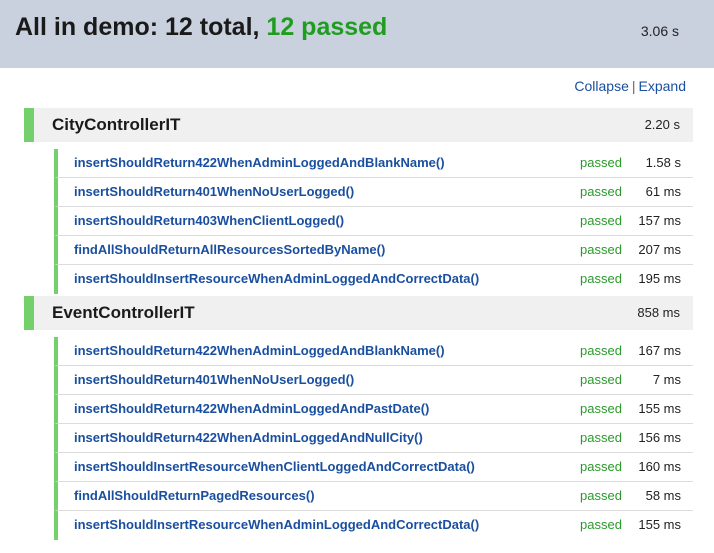  I want to click on test-time: 207 ms, so click(659, 249).